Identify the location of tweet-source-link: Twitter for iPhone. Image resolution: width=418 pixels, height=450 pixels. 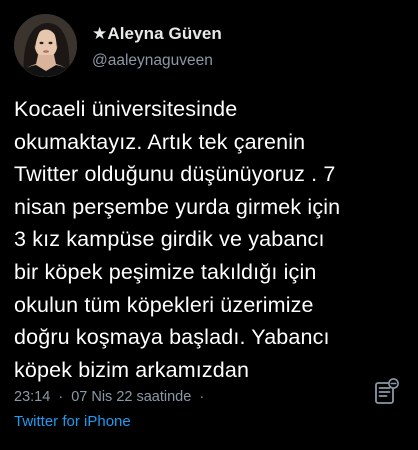
(72, 421).